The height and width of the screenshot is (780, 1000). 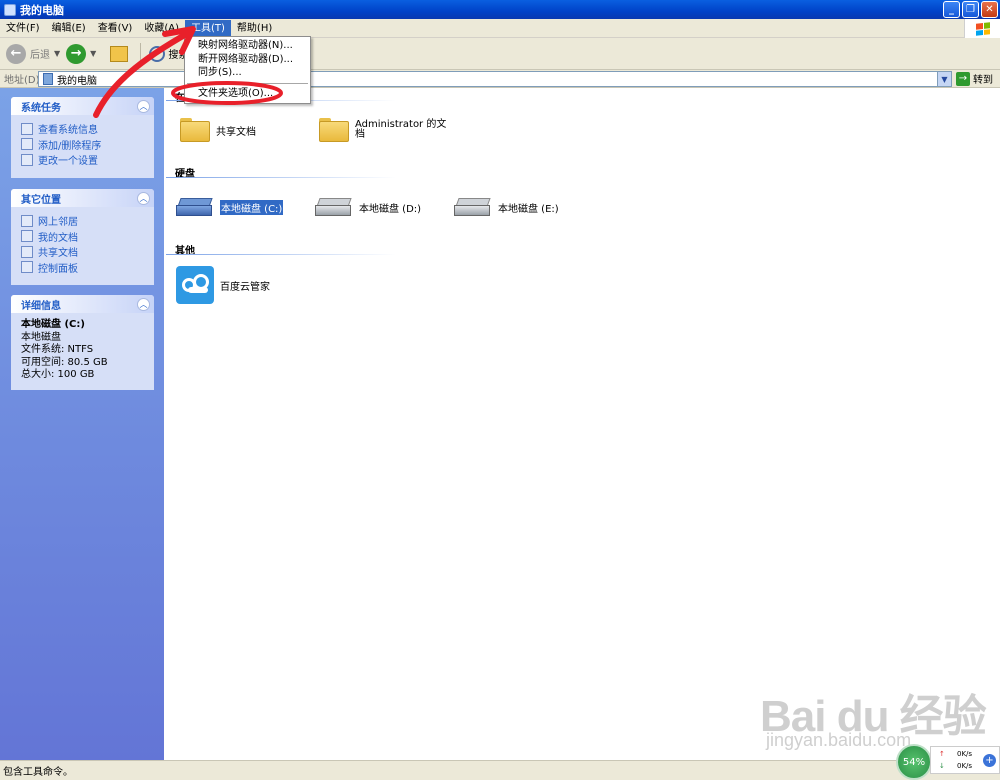 I want to click on add-remove-programs-link: 添加/删除程序, so click(x=84, y=145).